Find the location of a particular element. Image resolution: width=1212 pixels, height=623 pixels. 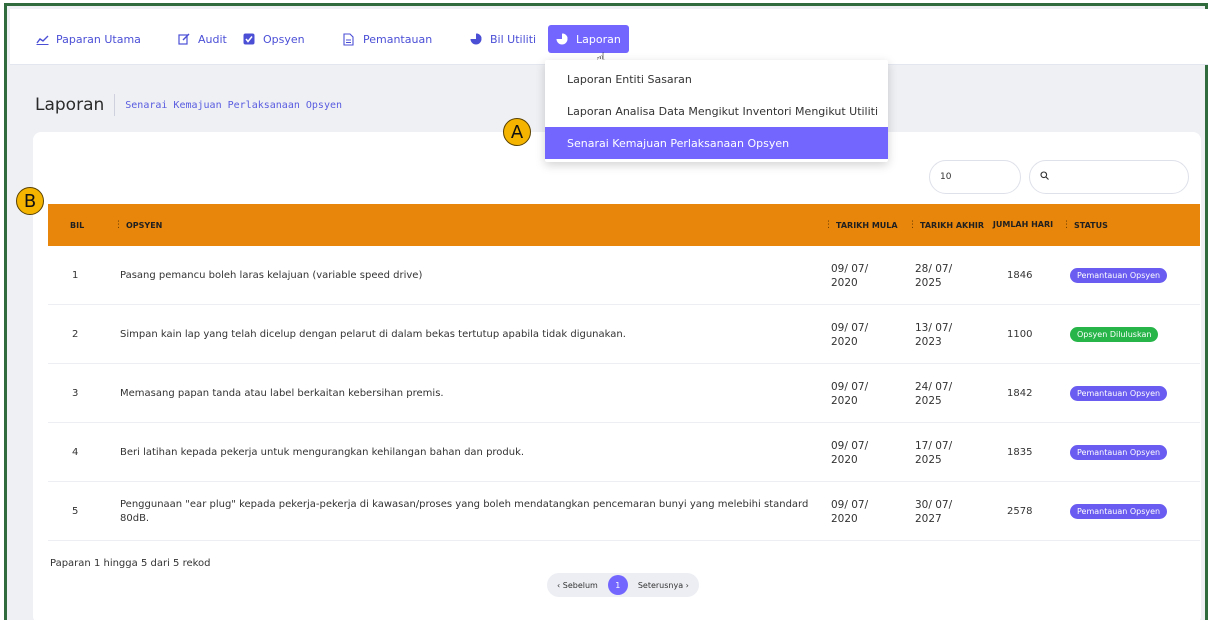

date-line: 17/ 07/ is located at coordinates (934, 445).